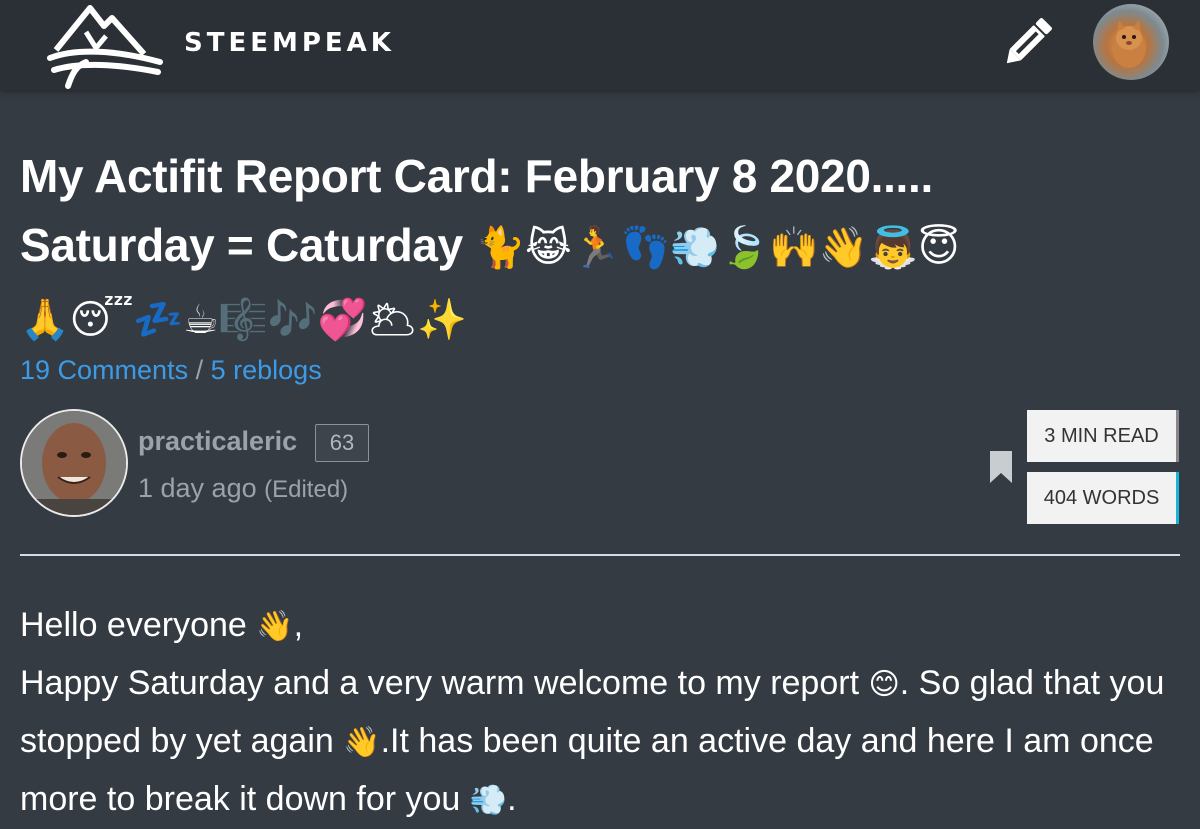 This screenshot has height=829, width=1200. I want to click on post-stats-links: 19 Comments / 5 reblogs, so click(171, 370).